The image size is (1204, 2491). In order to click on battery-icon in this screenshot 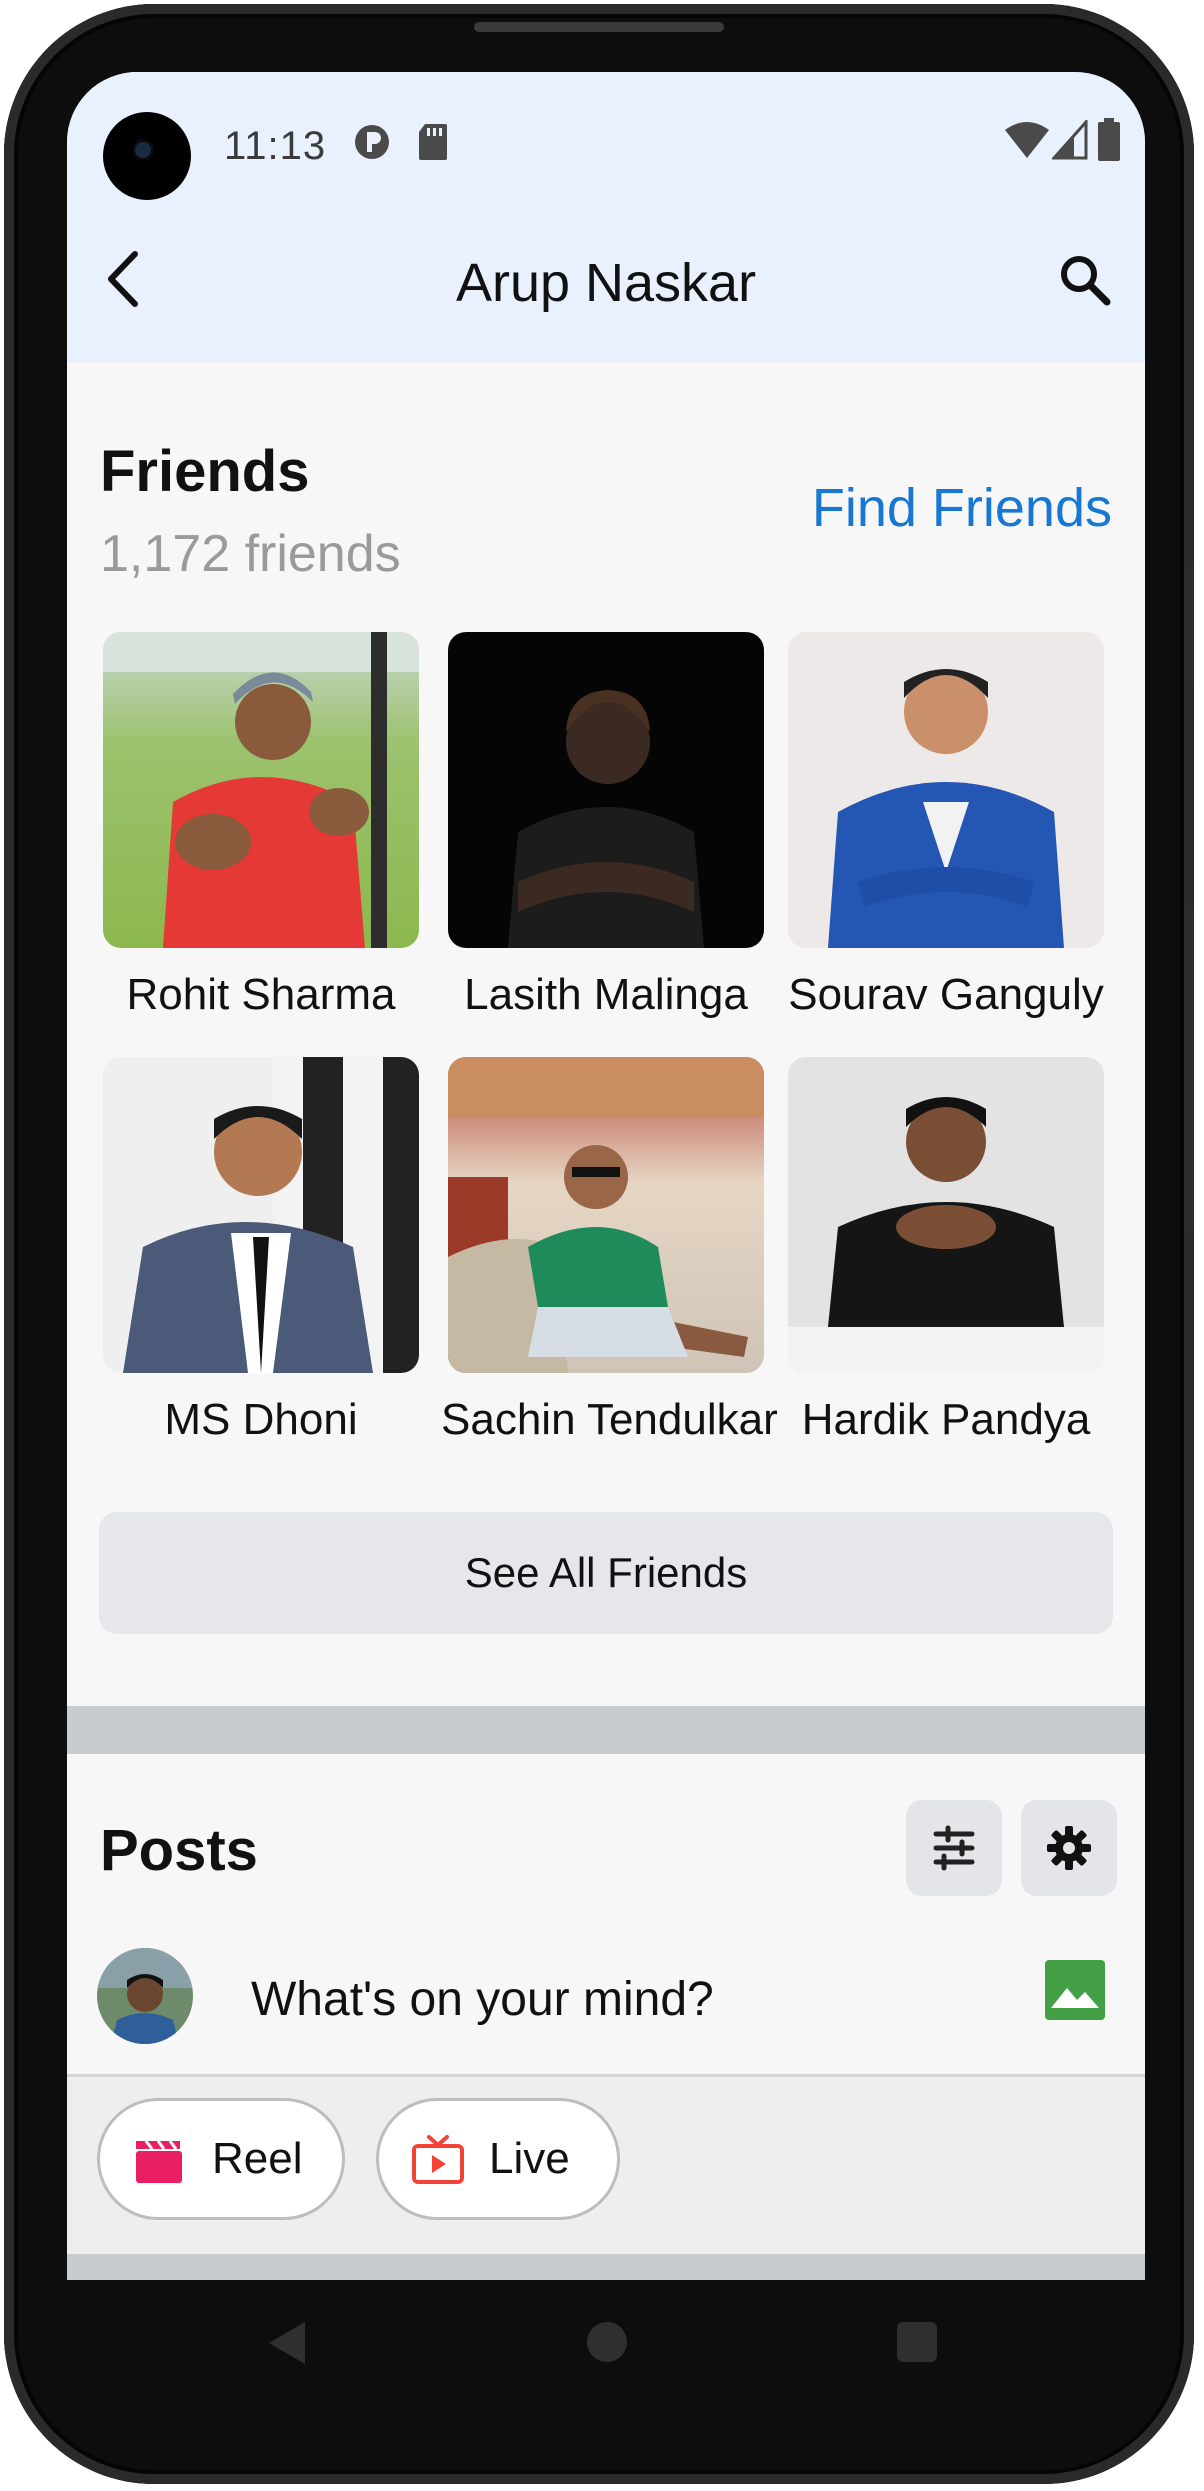, I will do `click(1109, 139)`.